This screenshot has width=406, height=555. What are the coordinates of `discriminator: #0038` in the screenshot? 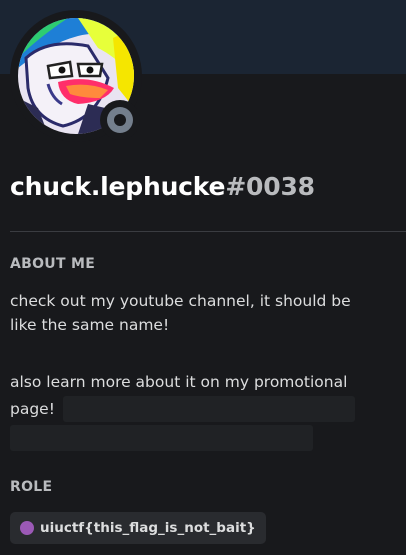 It's located at (270, 186).